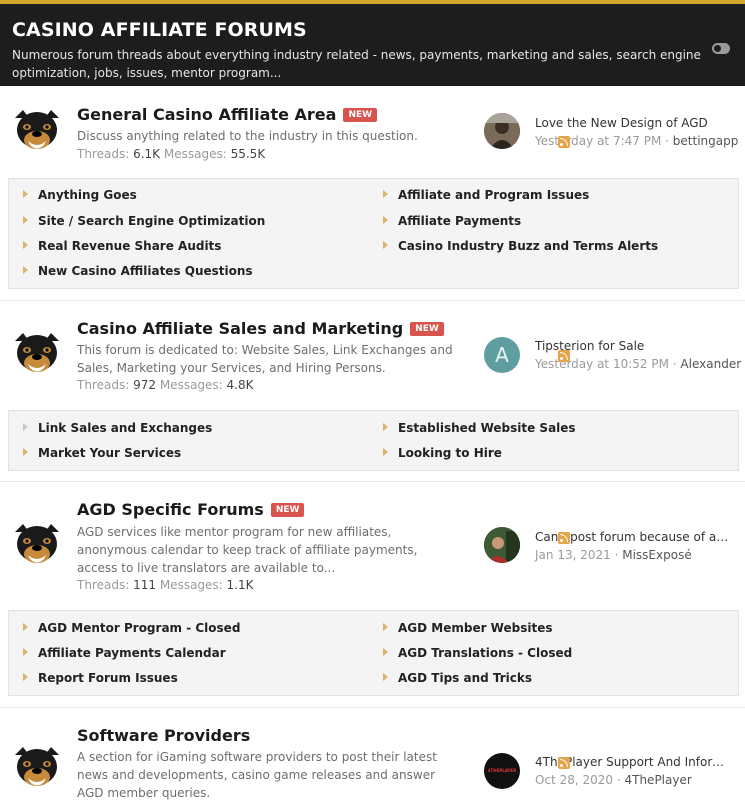  What do you see at coordinates (163, 735) in the screenshot?
I see `forum-title-software-providers: Software Providers` at bounding box center [163, 735].